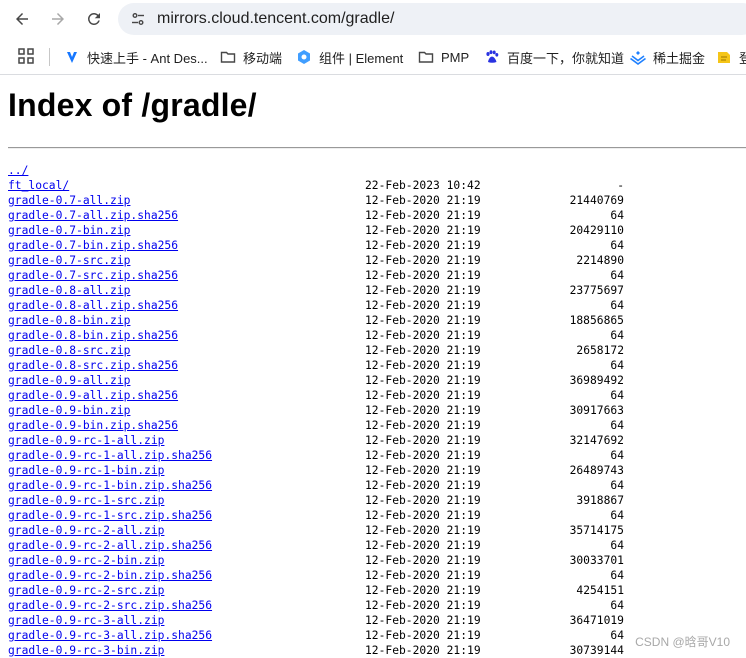 This screenshot has width=746, height=658. I want to click on bookmark-label: PMP, so click(455, 57).